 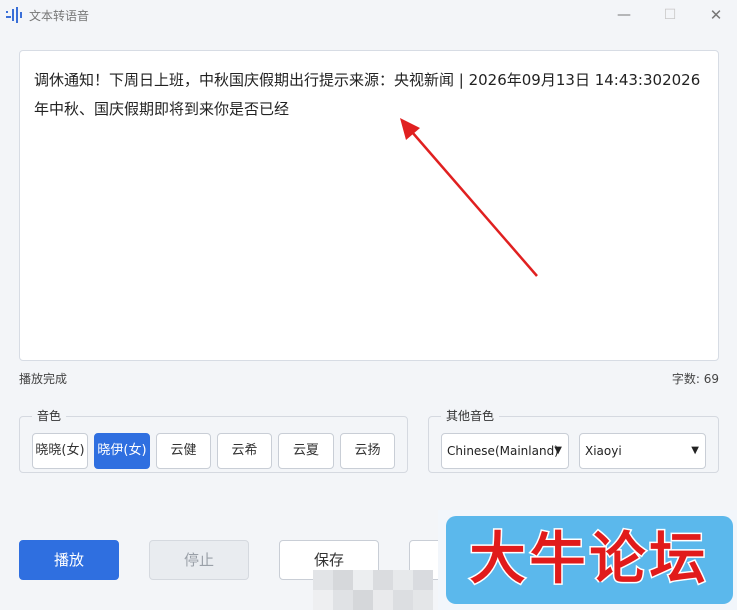 What do you see at coordinates (43, 379) in the screenshot?
I see `status-text: 播放完成` at bounding box center [43, 379].